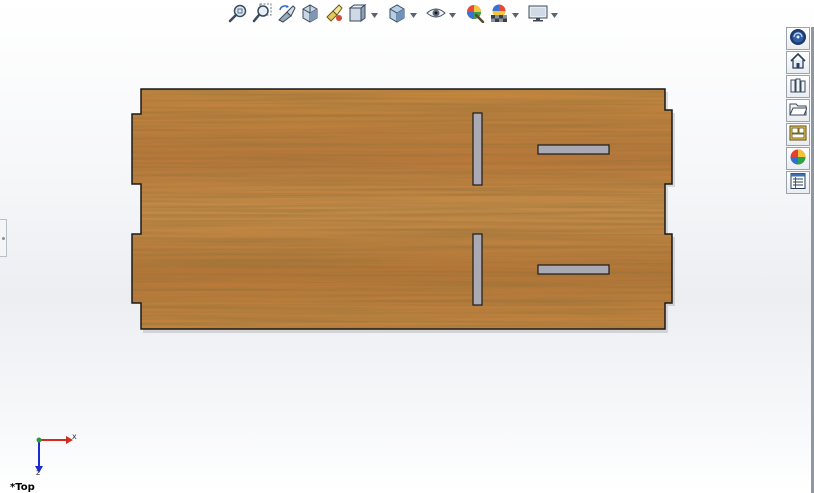 The height and width of the screenshot is (493, 814). I want to click on heads-up-view-toolbar, so click(392, 15).